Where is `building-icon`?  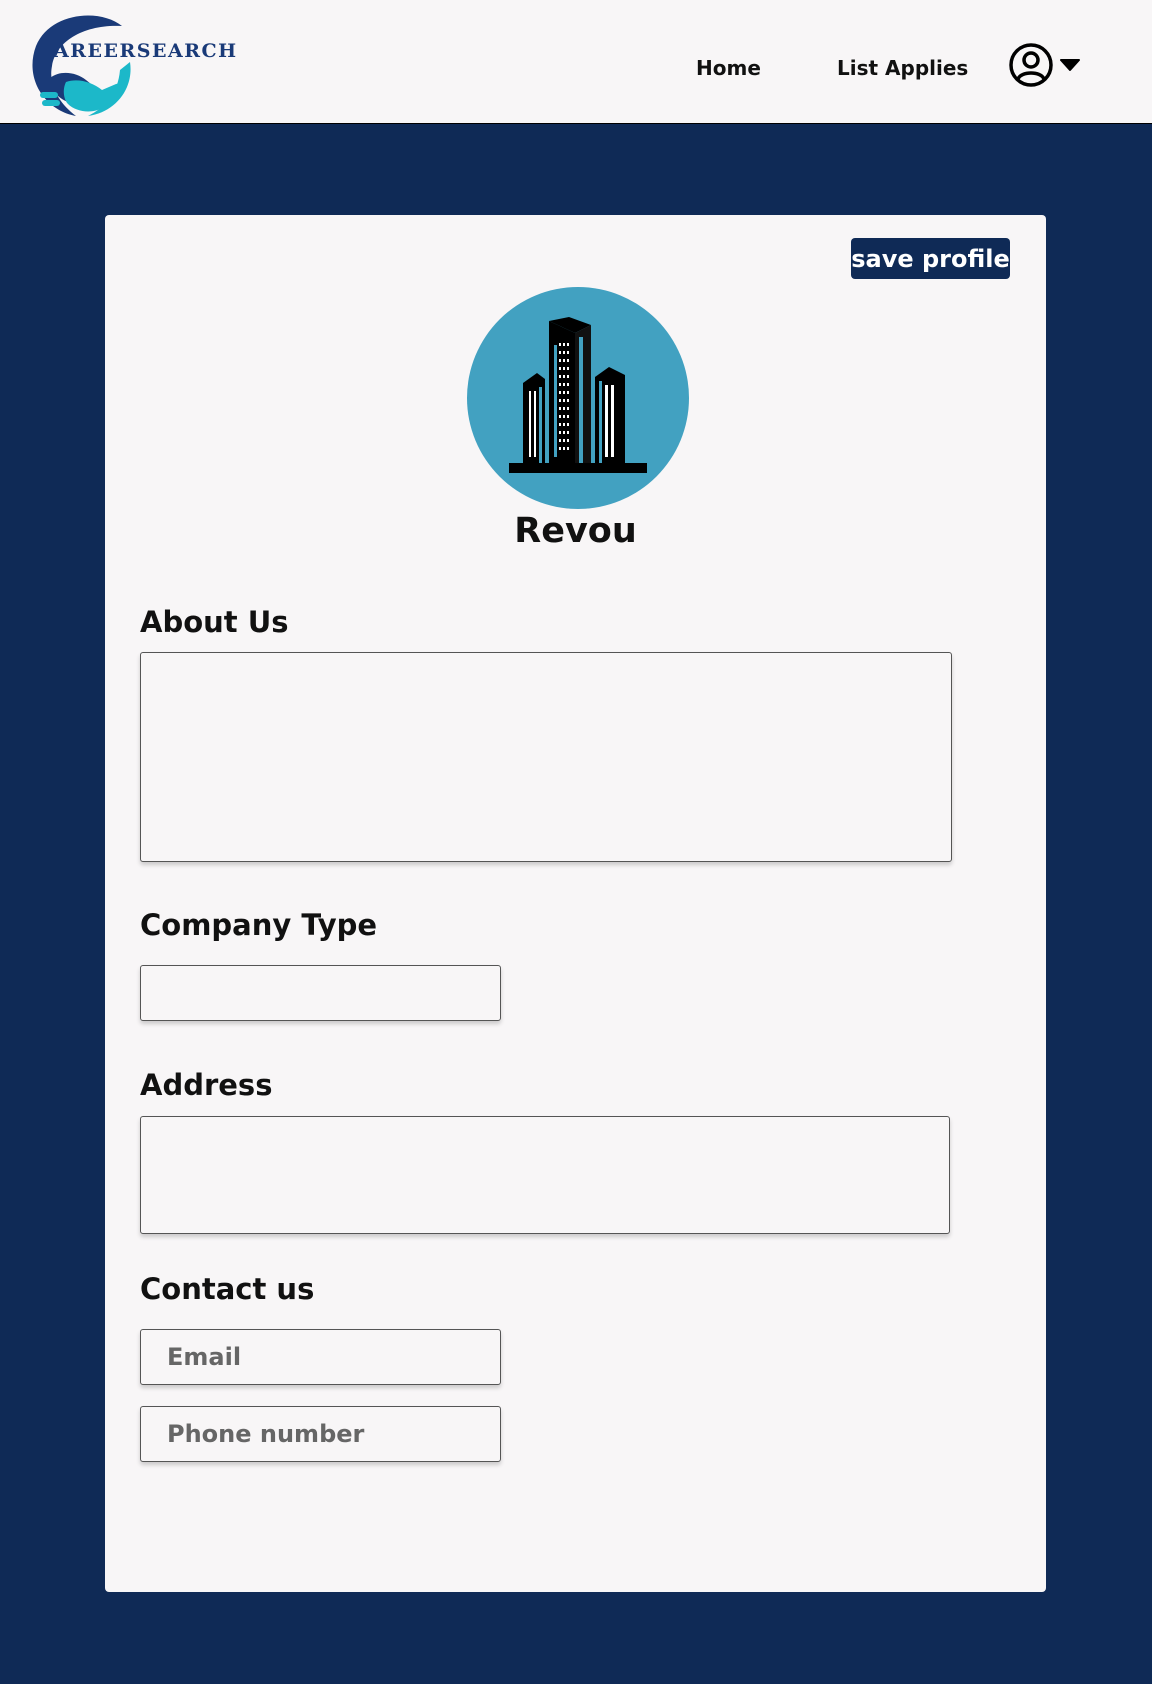
building-icon is located at coordinates (578, 395).